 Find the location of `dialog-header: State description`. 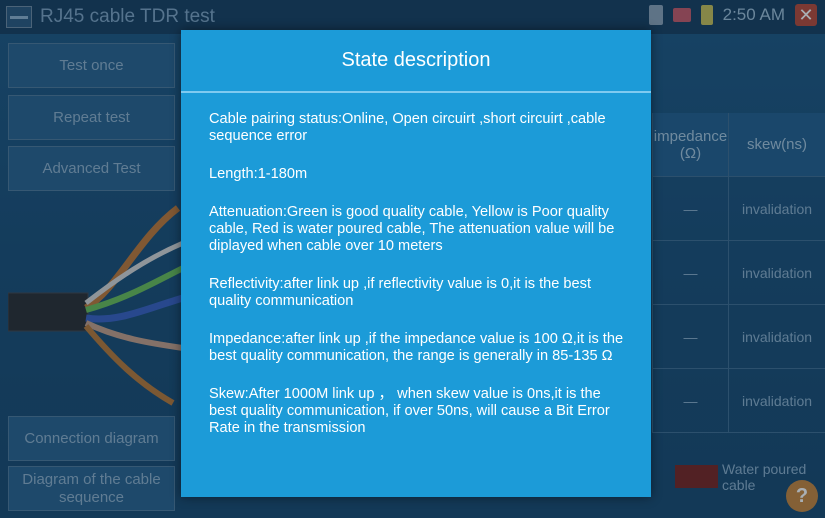

dialog-header: State description is located at coordinates (416, 61).